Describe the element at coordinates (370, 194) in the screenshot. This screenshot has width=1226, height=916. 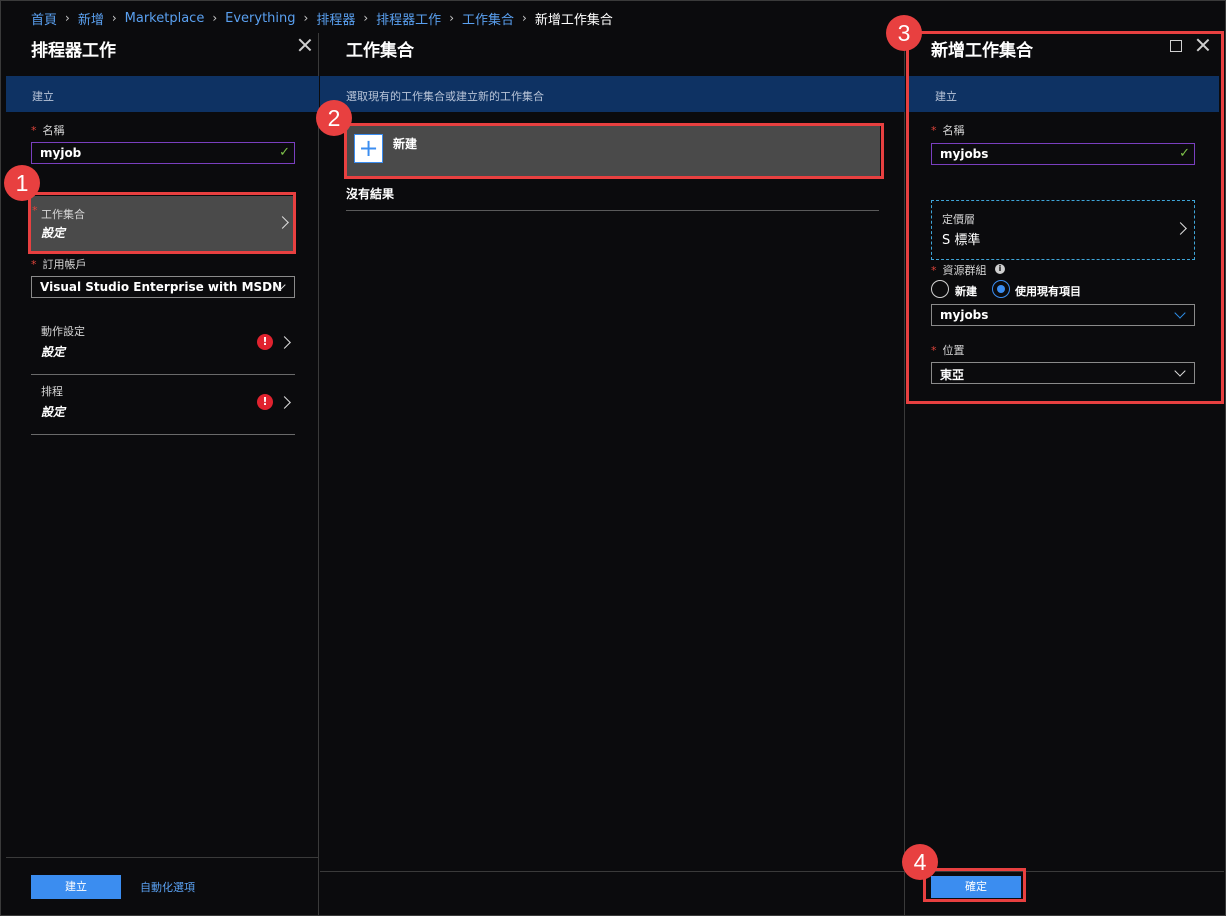
I see `no-results-label: 沒有結果` at that location.